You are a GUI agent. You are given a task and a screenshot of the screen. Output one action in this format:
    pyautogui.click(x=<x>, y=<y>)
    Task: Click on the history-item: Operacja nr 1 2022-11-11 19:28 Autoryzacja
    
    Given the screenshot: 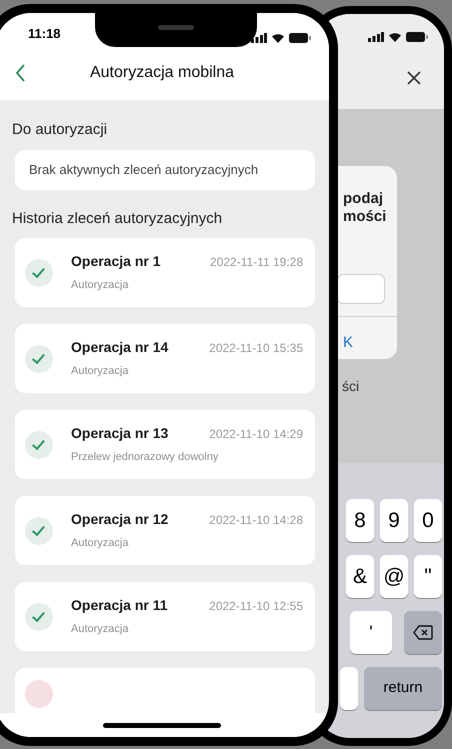 What is the action you would take?
    pyautogui.click(x=165, y=272)
    